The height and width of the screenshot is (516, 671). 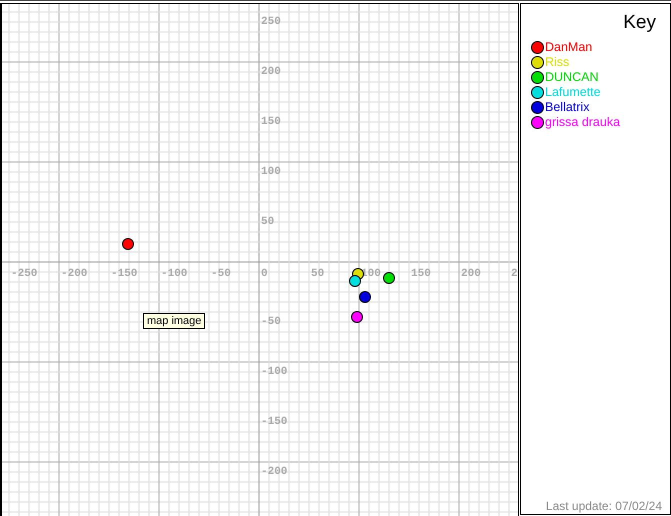 What do you see at coordinates (24, 274) in the screenshot?
I see `axis-label: -250` at bounding box center [24, 274].